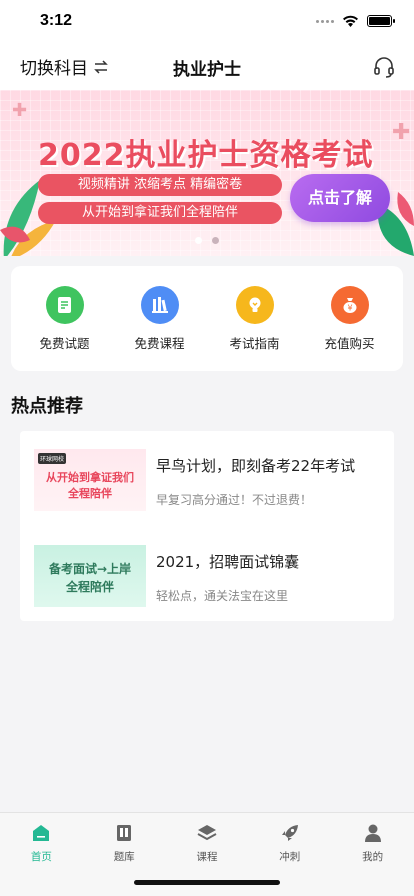 Image resolution: width=414 pixels, height=896 pixels. I want to click on tab-courses: 课程, so click(207, 843).